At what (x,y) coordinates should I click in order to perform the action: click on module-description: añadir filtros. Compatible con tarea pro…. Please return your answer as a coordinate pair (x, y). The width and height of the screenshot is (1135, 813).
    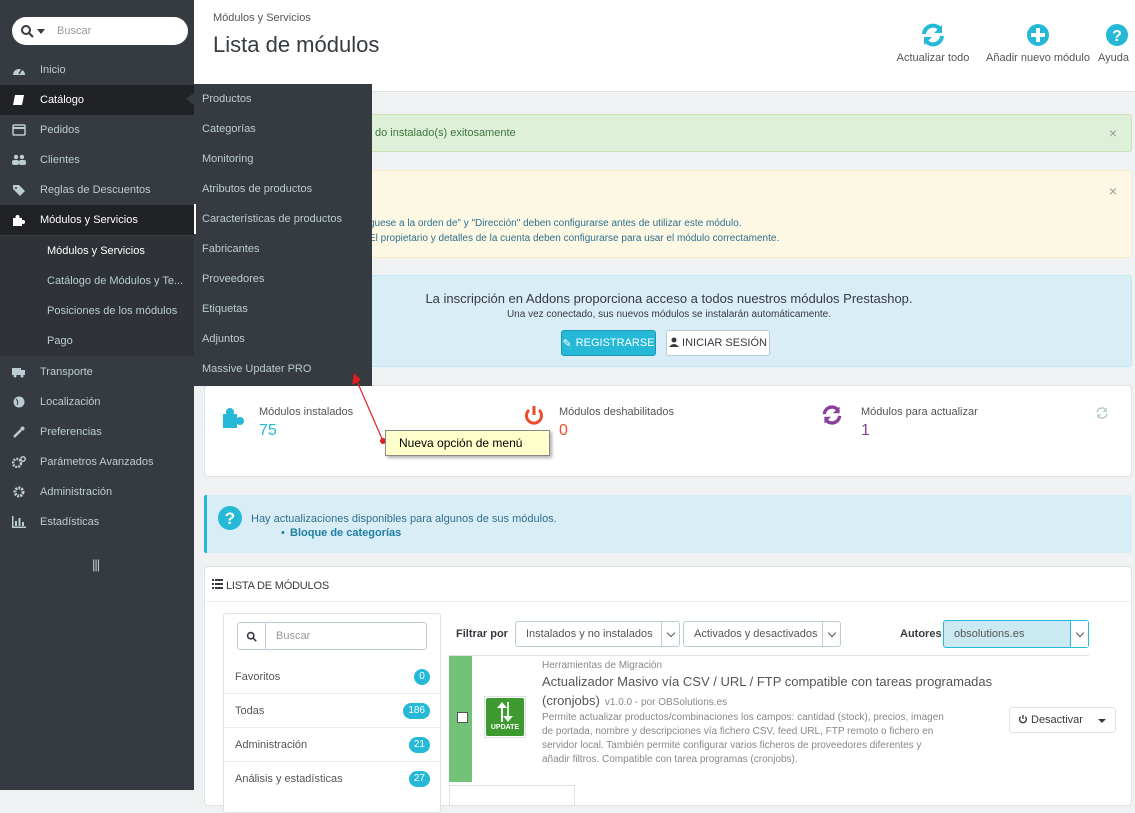
    Looking at the image, I should click on (670, 759).